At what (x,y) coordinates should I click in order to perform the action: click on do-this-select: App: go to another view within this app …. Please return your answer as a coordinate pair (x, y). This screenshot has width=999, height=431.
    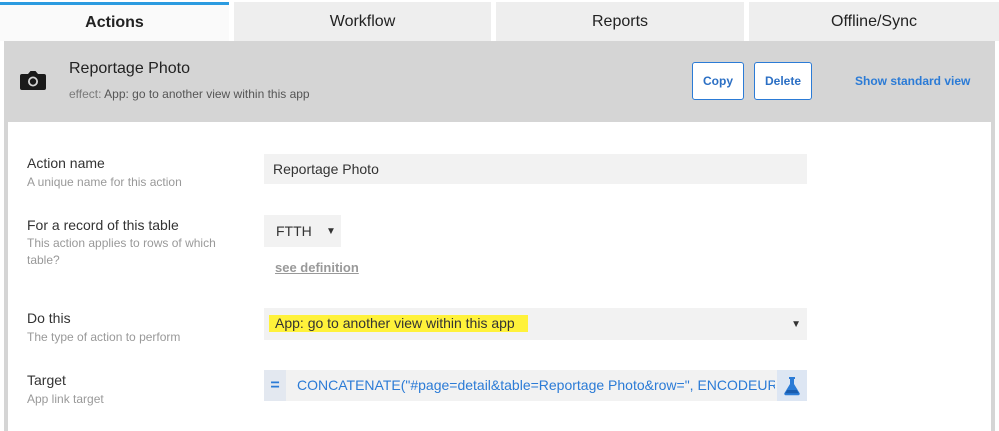
    Looking at the image, I should click on (535, 324).